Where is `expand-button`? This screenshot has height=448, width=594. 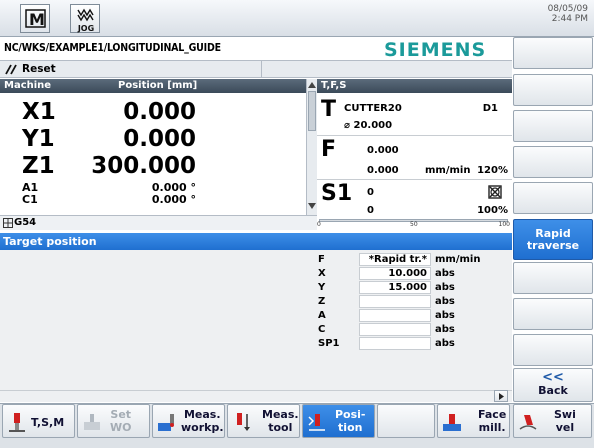
expand-button is located at coordinates (501, 396).